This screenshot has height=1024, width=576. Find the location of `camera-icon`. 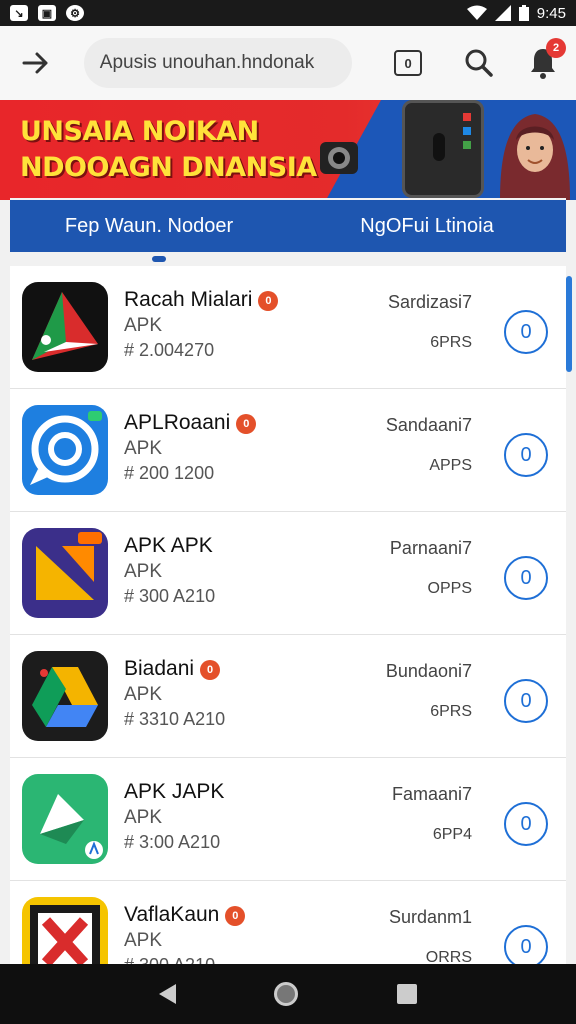

camera-icon is located at coordinates (339, 158).